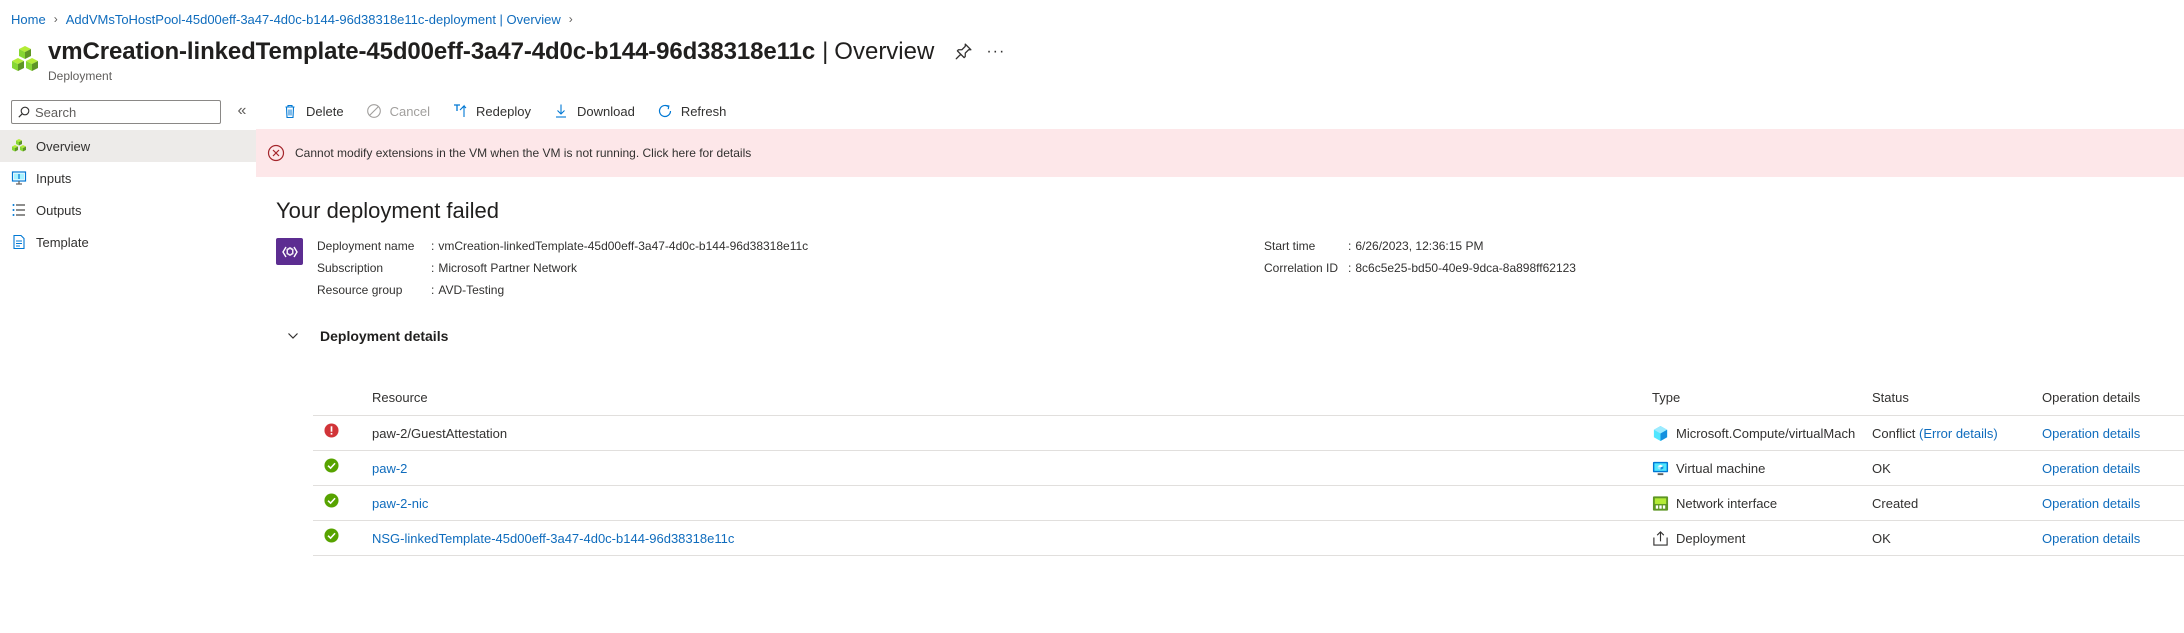 The width and height of the screenshot is (2184, 633). I want to click on sidebar-item-overview: Overview, so click(128, 146).